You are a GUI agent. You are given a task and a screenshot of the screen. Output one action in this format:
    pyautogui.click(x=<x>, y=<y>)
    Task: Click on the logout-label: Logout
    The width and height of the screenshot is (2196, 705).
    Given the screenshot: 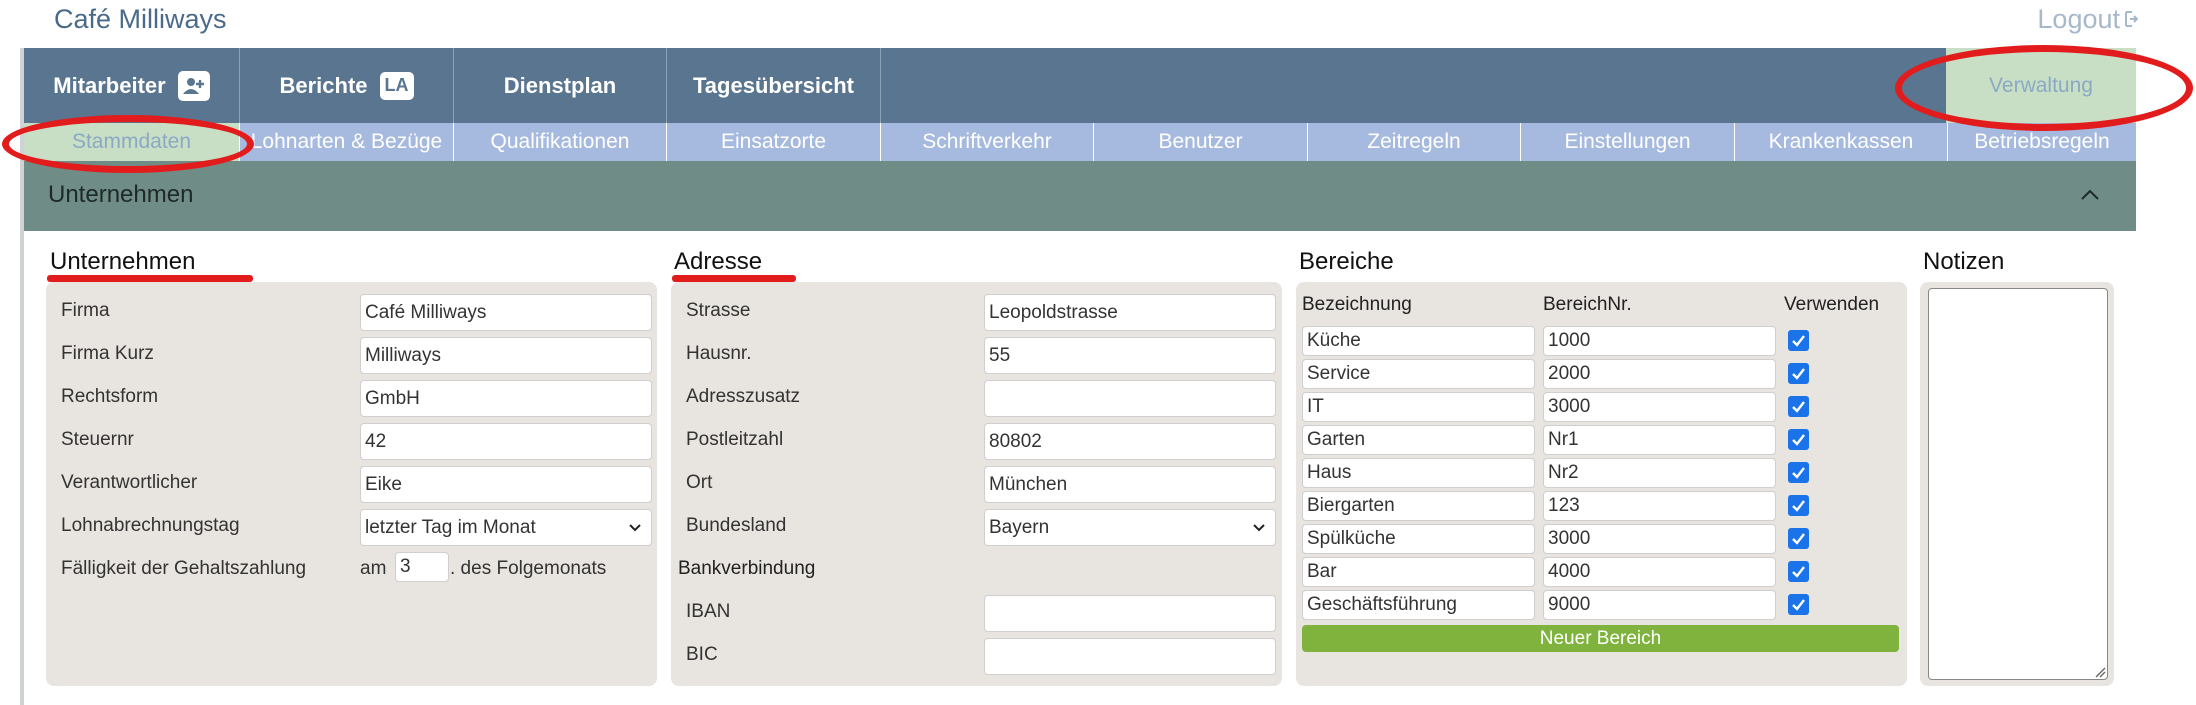 What is the action you would take?
    pyautogui.click(x=2078, y=19)
    